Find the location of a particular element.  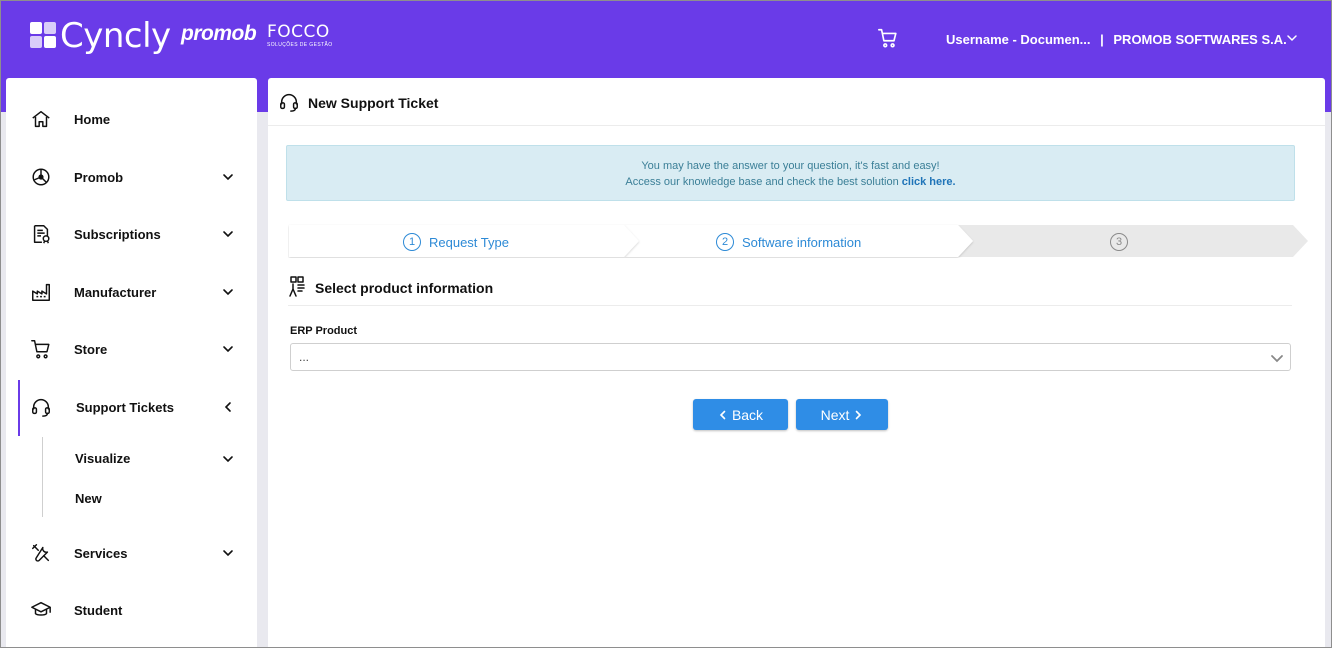

sidebar-item-label: Promob is located at coordinates (99, 177).